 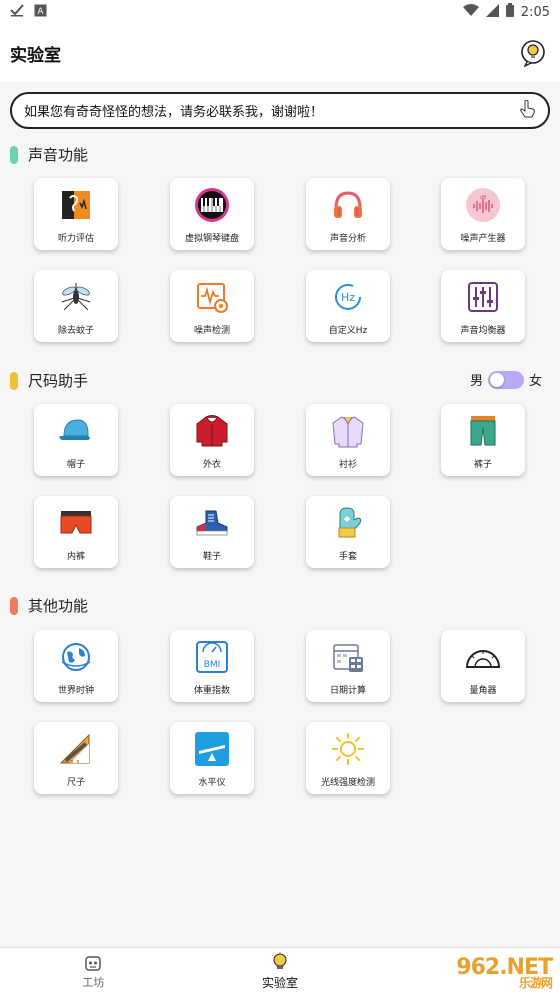 I want to click on lightbulb-icon, so click(x=533, y=53).